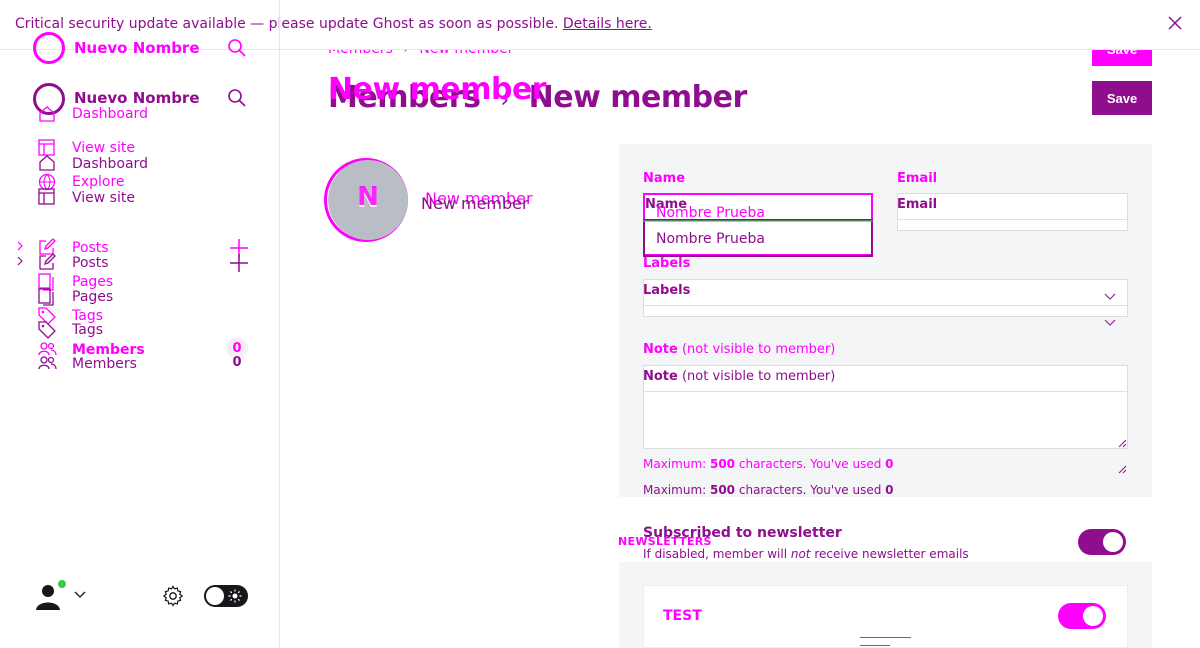 This screenshot has width=1200, height=648. I want to click on sun-icon, so click(235, 596).